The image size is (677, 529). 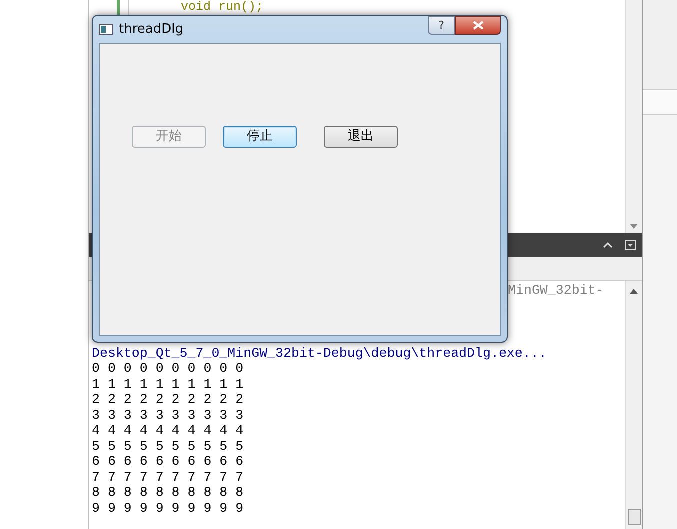 I want to click on output-line: 8 8 8 8 8 8 8 8 8 8, so click(x=168, y=492).